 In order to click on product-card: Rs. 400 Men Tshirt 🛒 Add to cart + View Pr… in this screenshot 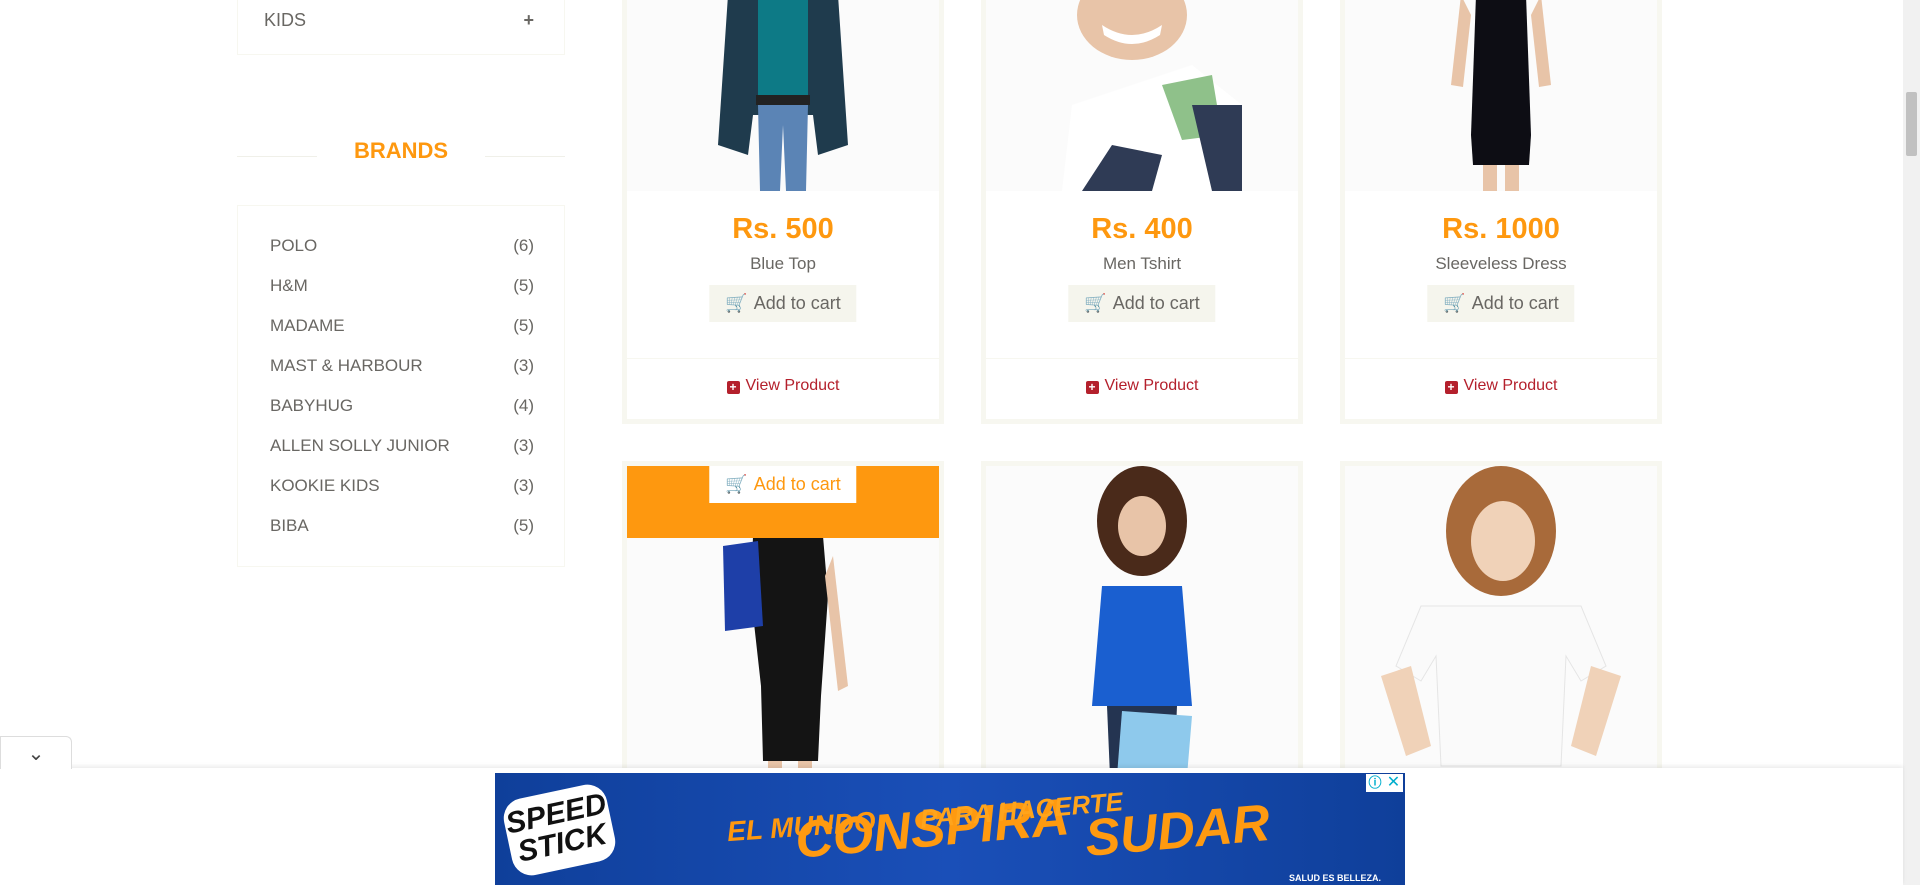, I will do `click(1142, 212)`.